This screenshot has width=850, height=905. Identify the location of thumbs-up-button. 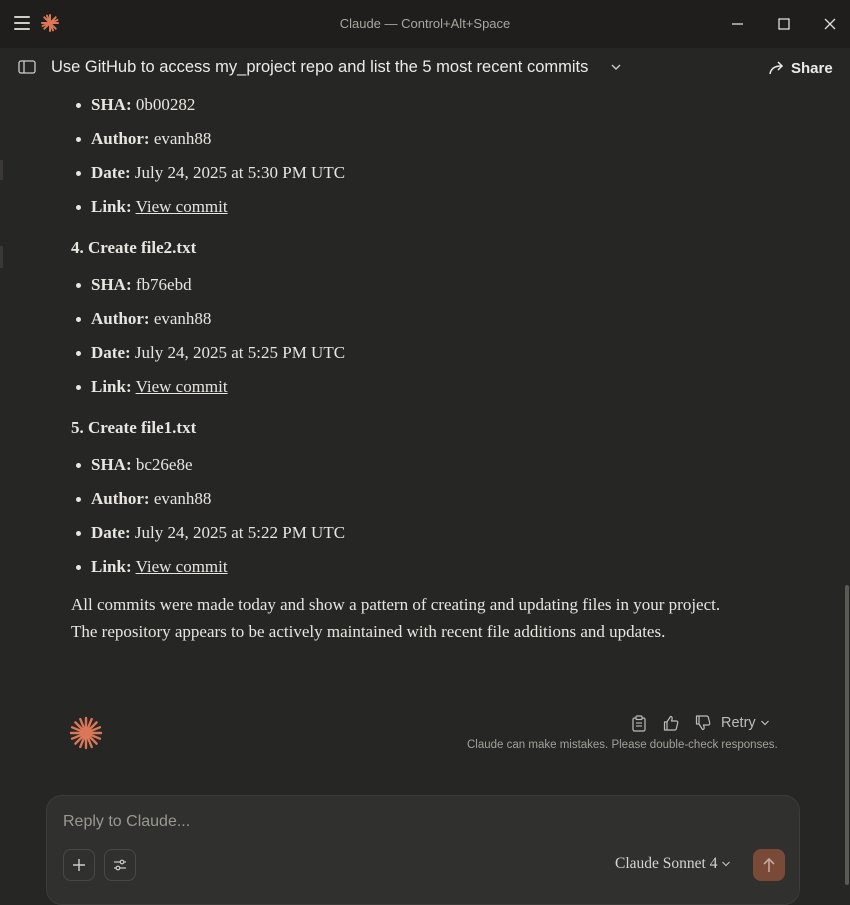
(671, 723).